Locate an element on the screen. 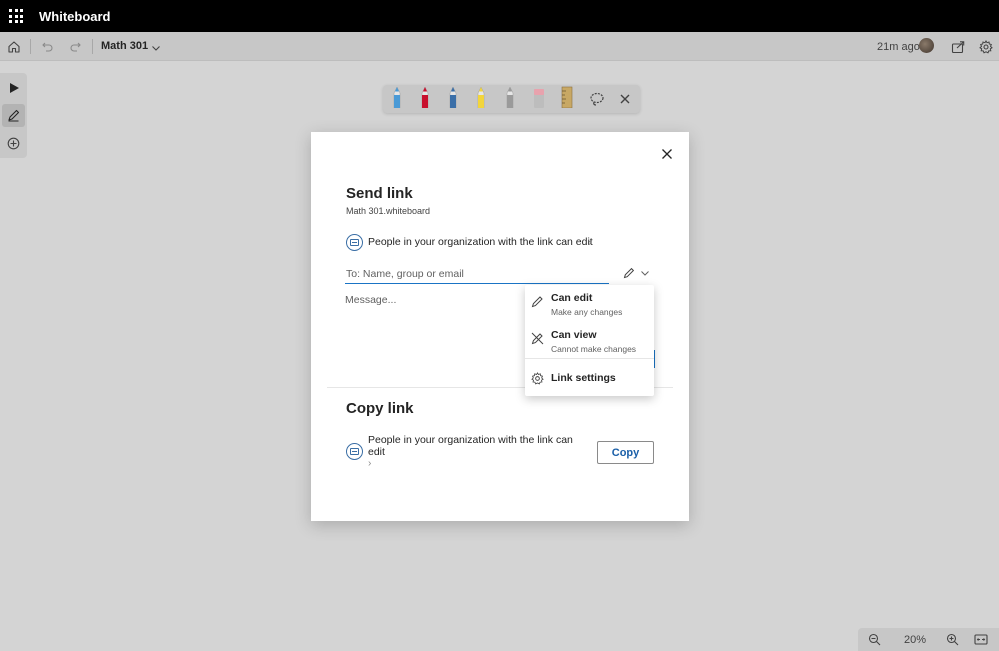 This screenshot has height=651, width=999. copy-link-title: Copy link is located at coordinates (380, 408).